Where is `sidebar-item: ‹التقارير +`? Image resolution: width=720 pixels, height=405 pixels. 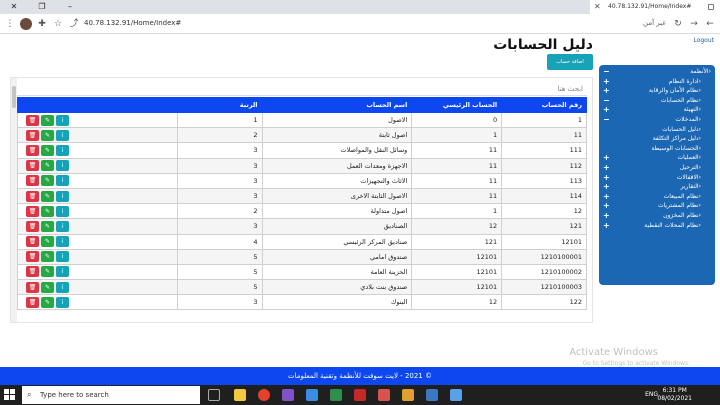 sidebar-item: ‹التقارير + is located at coordinates (657, 187).